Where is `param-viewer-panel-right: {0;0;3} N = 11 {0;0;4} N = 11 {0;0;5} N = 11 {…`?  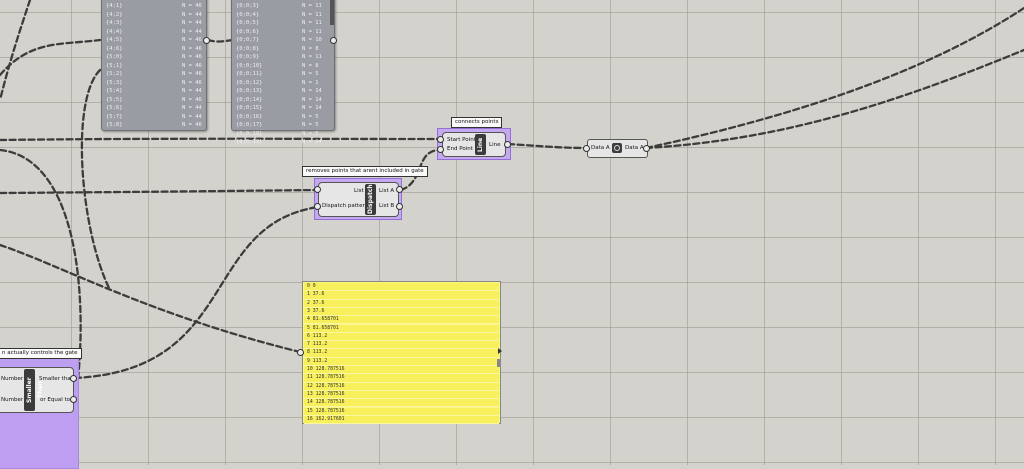 param-viewer-panel-right: {0;0;3} N = 11 {0;0;4} N = 11 {0;0;5} N = 11 {… is located at coordinates (283, 72).